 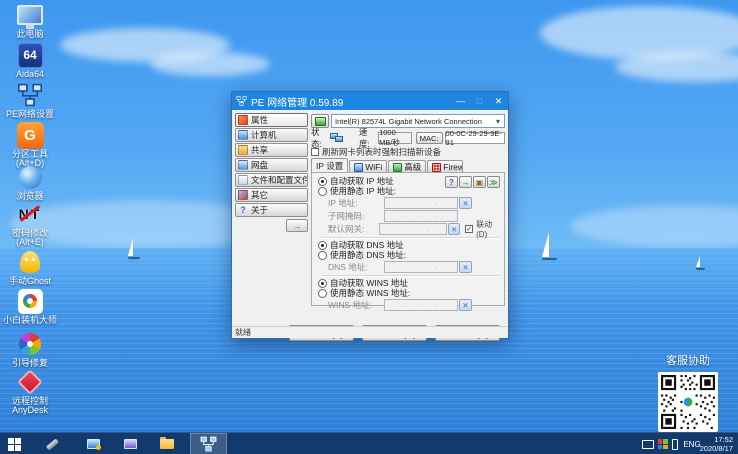 I want to click on diskgenius-icon: G, so click(x=30, y=135).